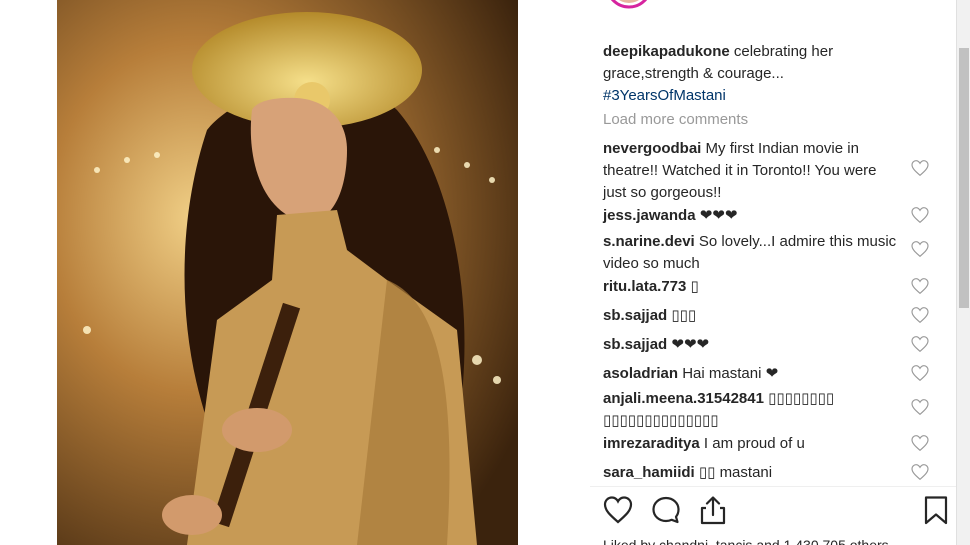  I want to click on comment-item: asoladrian Hai mastani ❤, so click(753, 374).